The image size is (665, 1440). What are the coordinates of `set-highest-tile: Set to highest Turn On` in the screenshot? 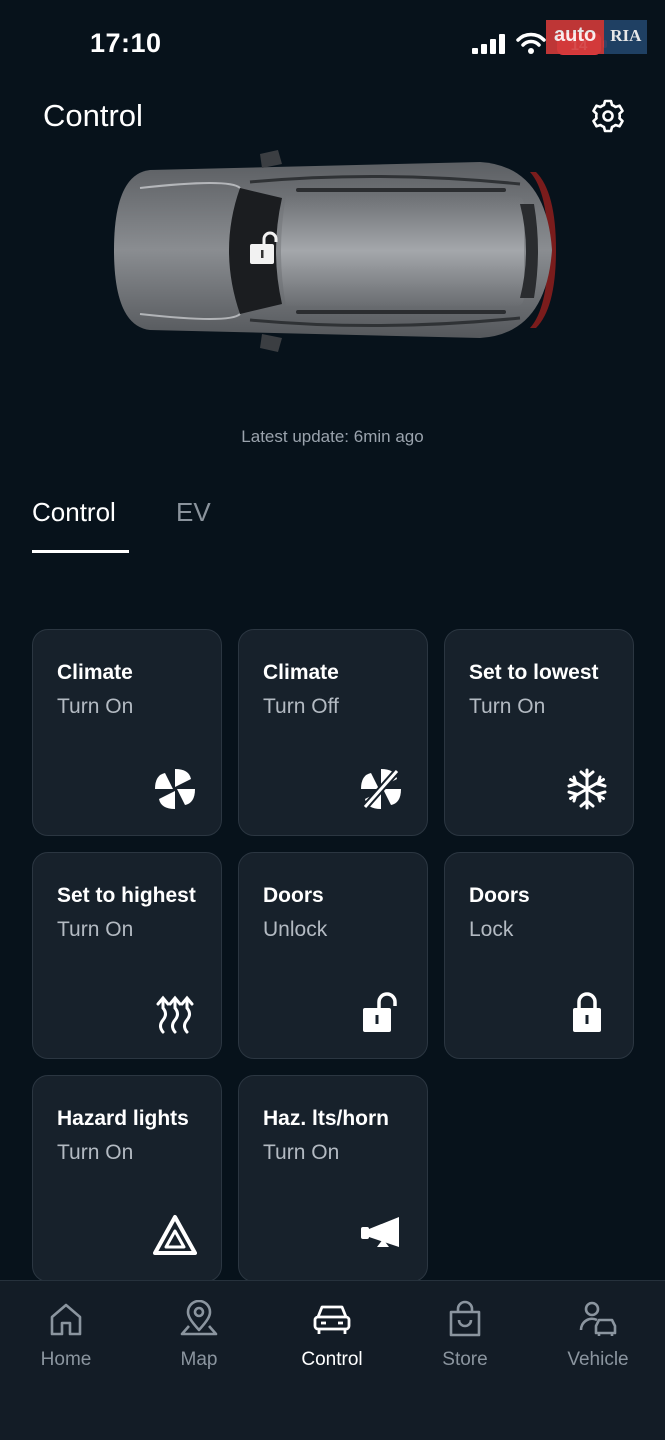 It's located at (127, 955).